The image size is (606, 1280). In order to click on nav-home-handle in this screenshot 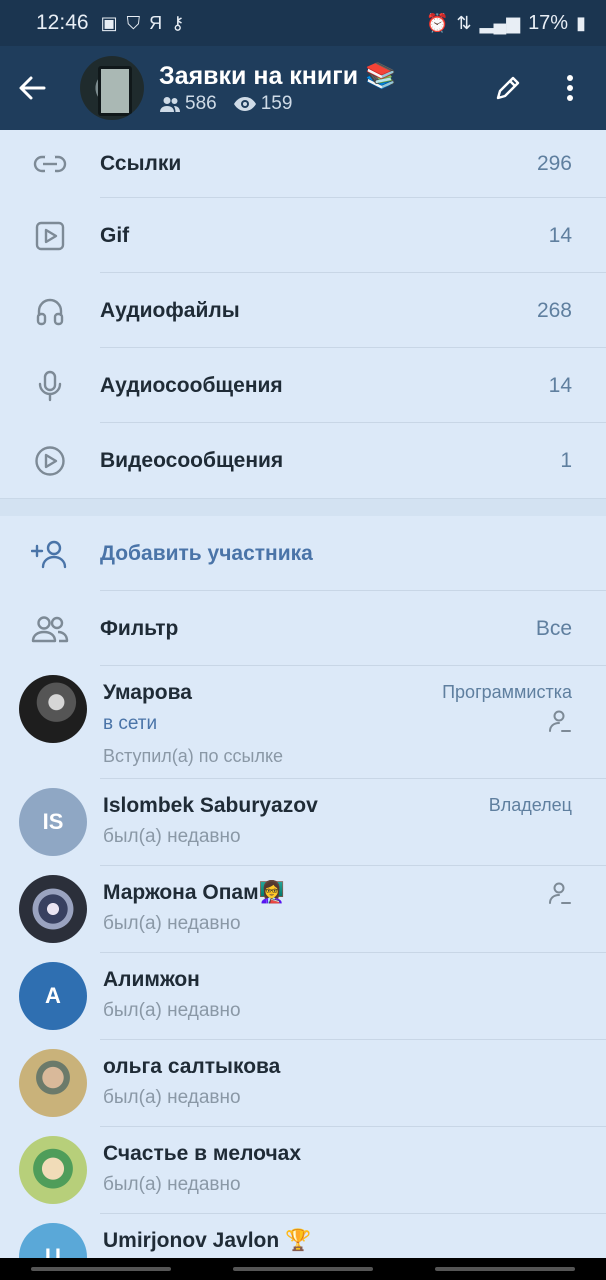, I will do `click(303, 1269)`.